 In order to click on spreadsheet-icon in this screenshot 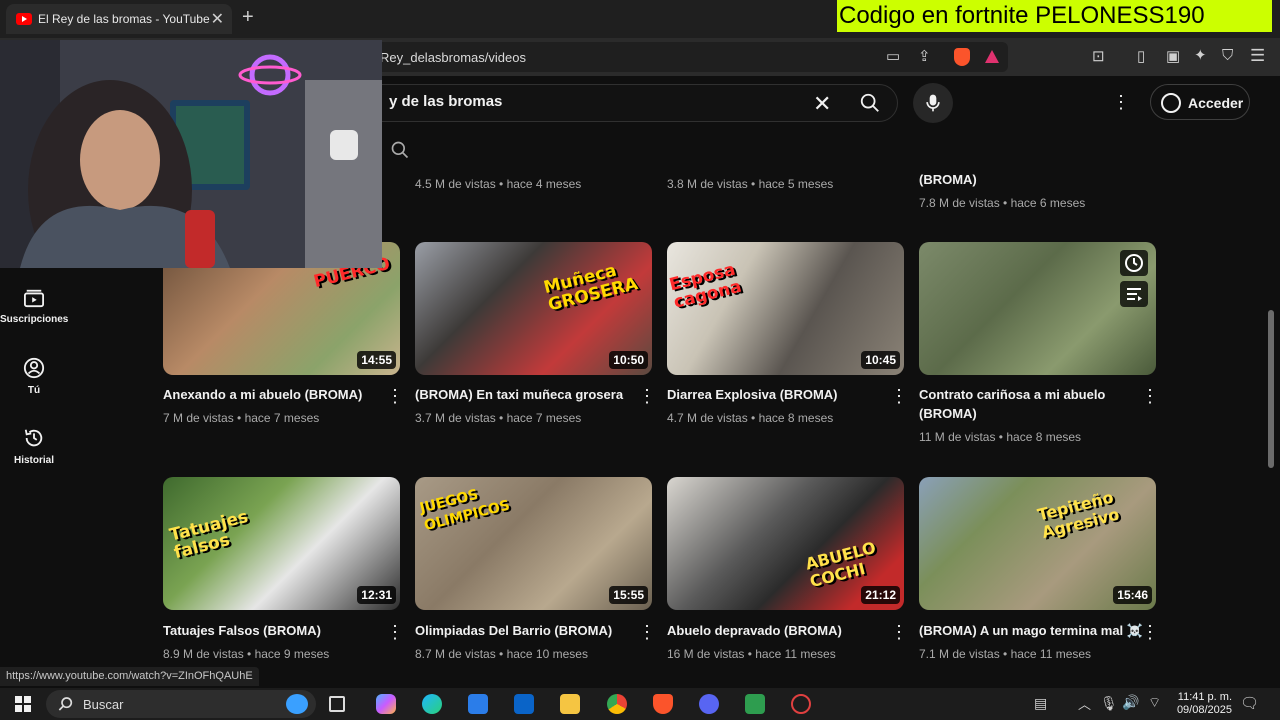, I will do `click(755, 704)`.